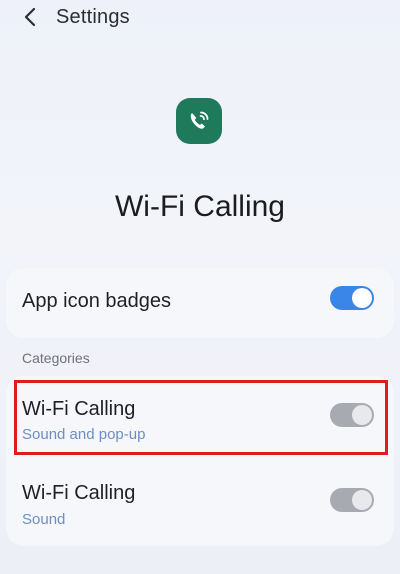  Describe the element at coordinates (97, 301) in the screenshot. I see `app-icon-badges-label: App icon badges` at that location.